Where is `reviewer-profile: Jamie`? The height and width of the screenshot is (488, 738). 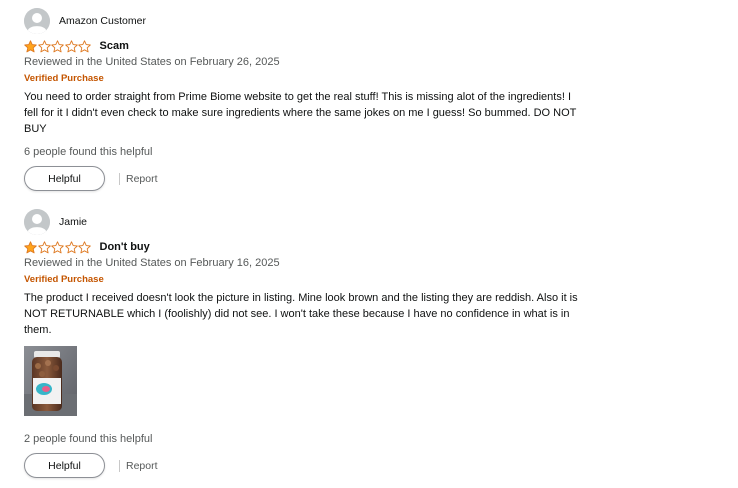
reviewer-profile: Jamie is located at coordinates (304, 222).